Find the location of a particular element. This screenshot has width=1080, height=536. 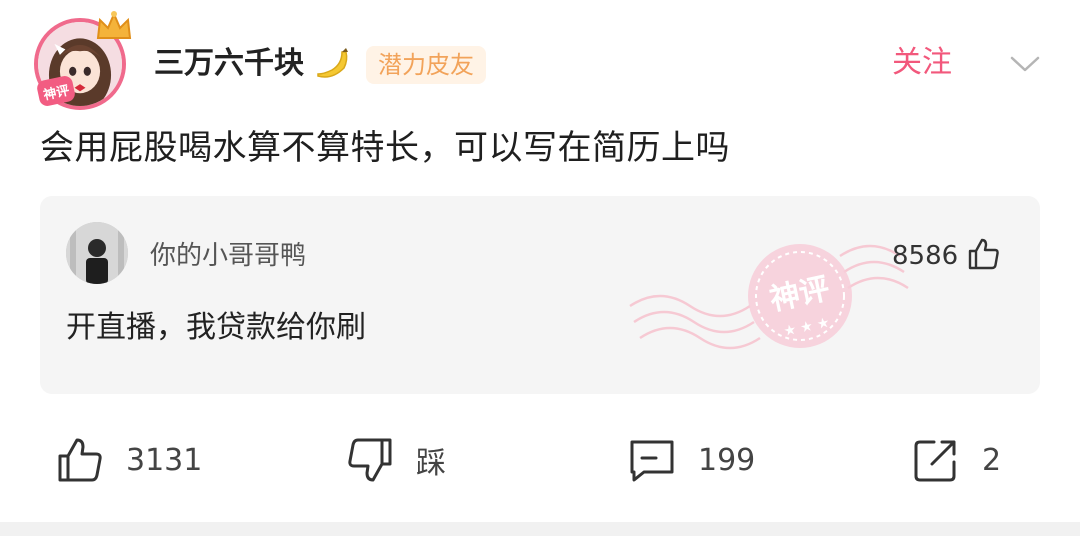

comment-author-name: 你的小哥哥鸭 is located at coordinates (228, 256).